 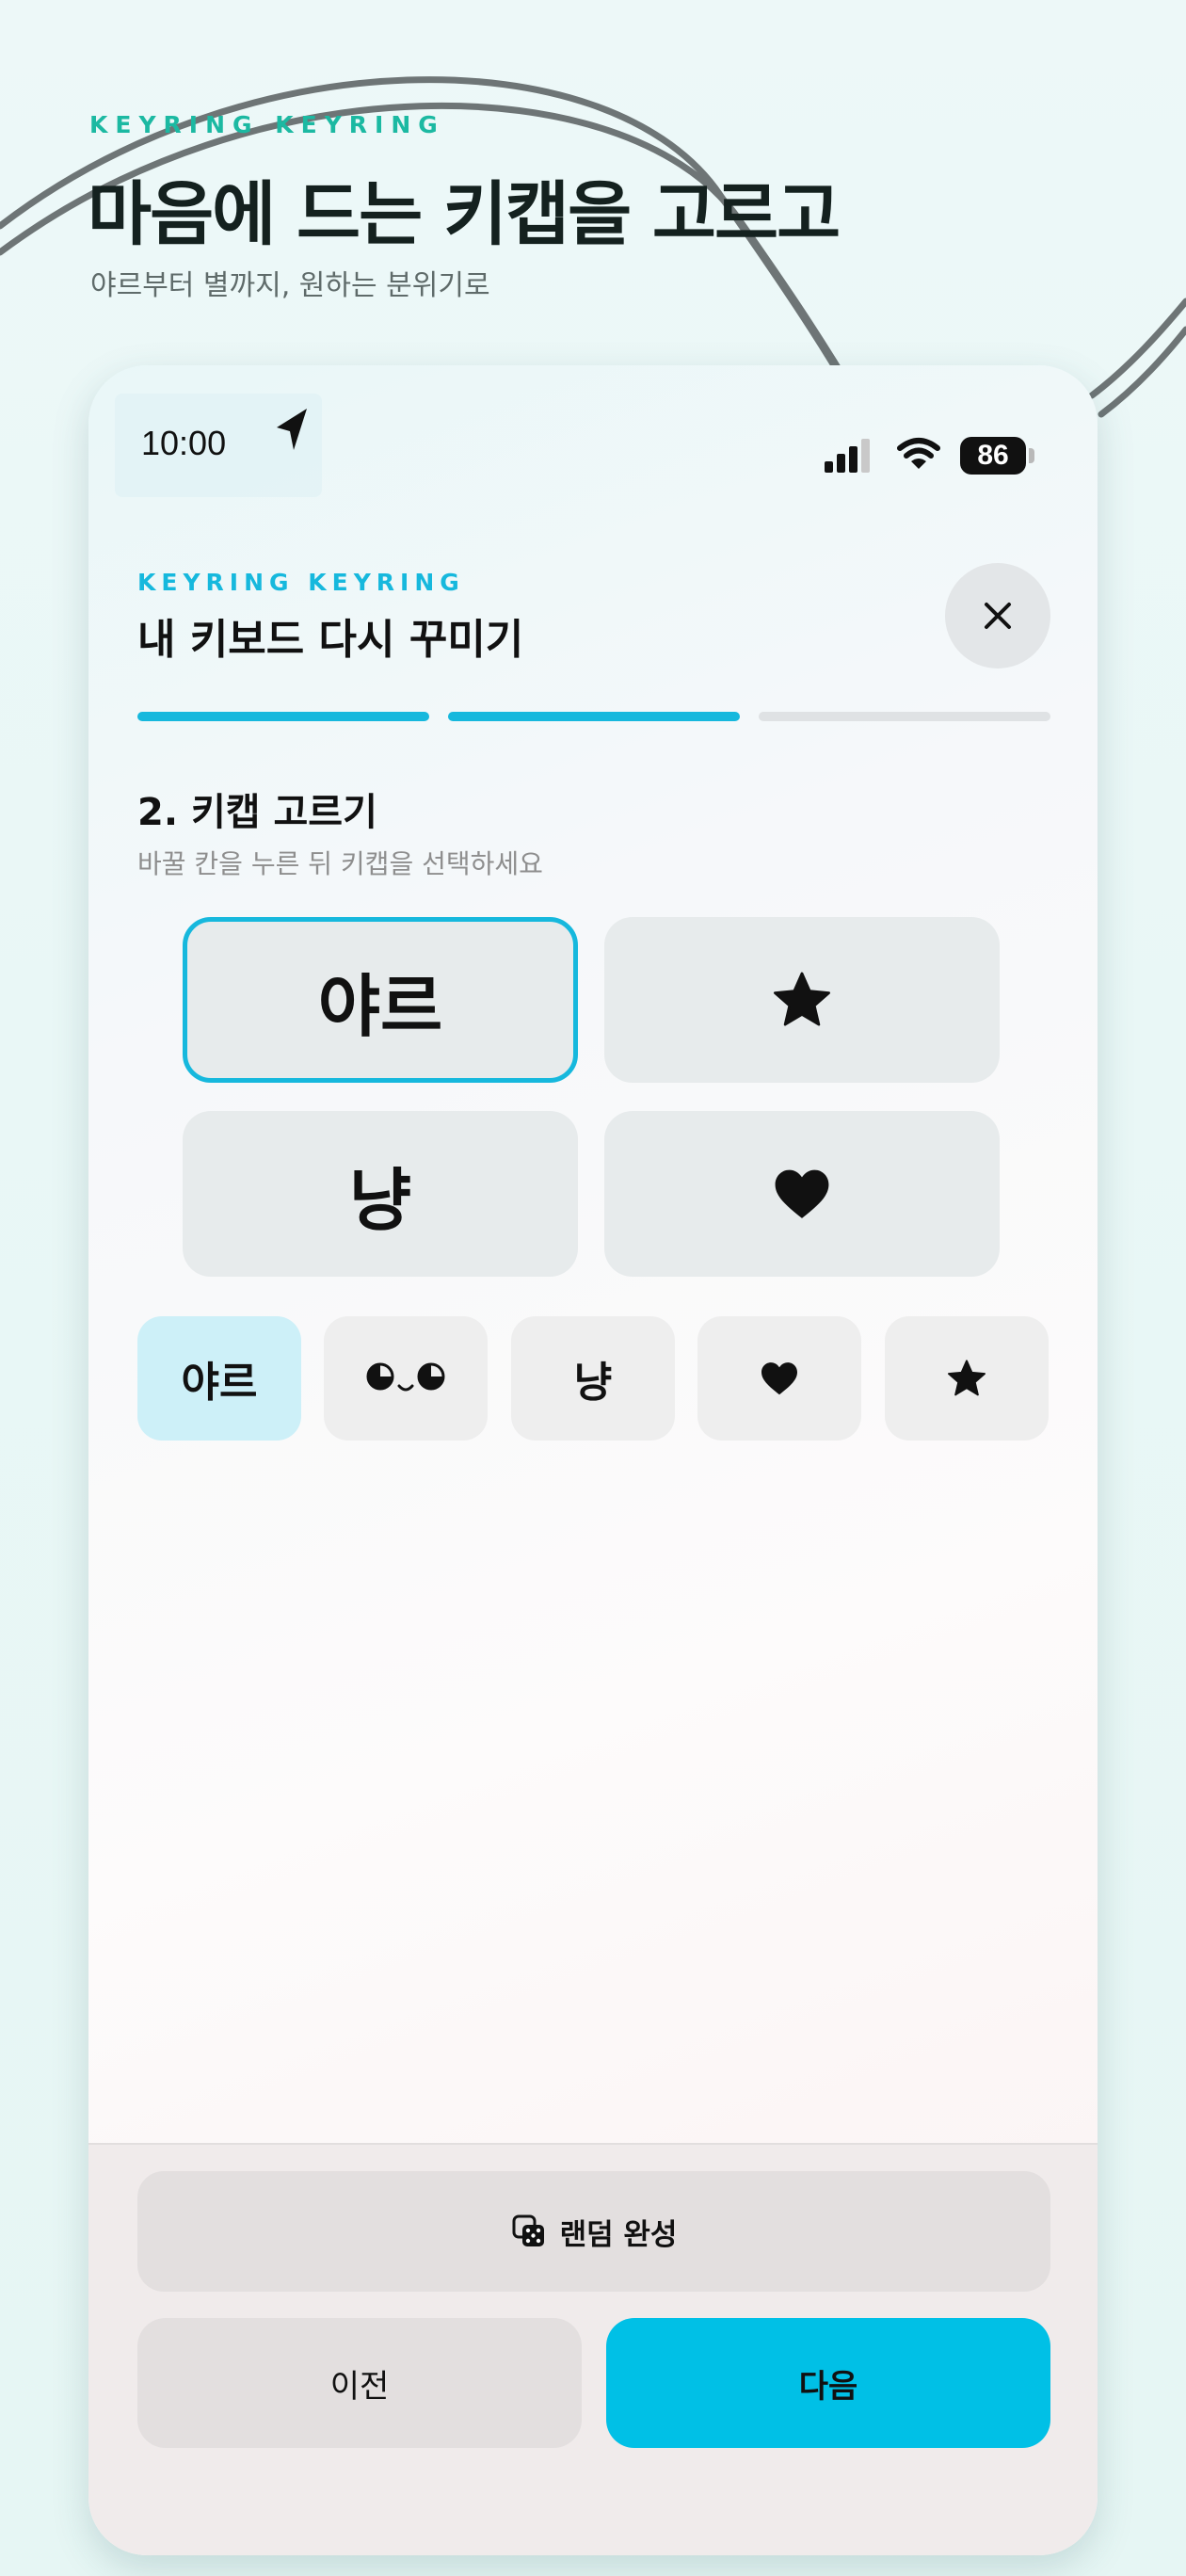 I want to click on option-star, so click(x=967, y=1378).